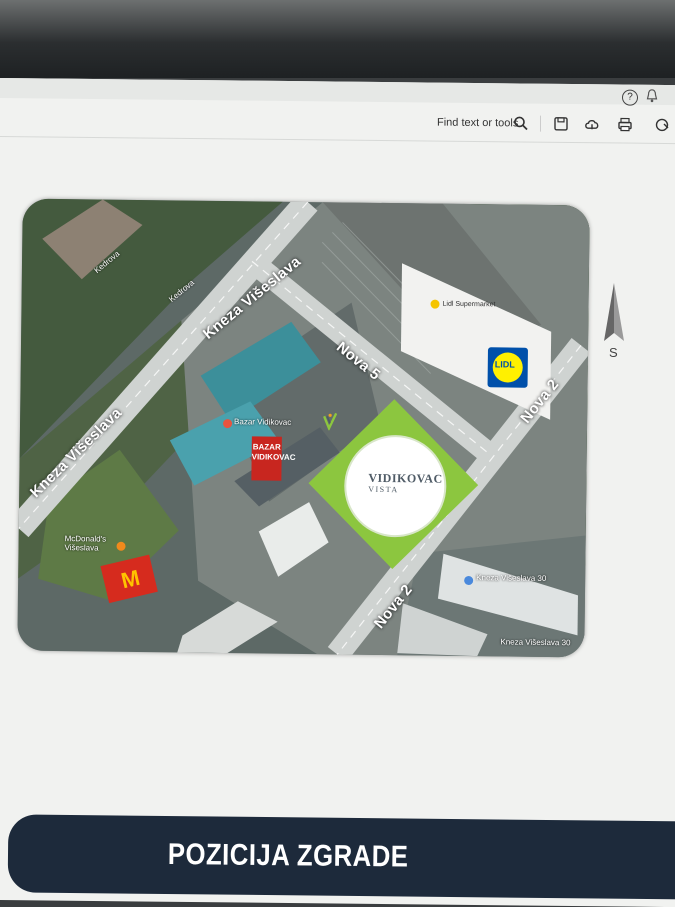 Image resolution: width=675 pixels, height=907 pixels. Describe the element at coordinates (625, 124) in the screenshot. I see `print-icon` at that location.